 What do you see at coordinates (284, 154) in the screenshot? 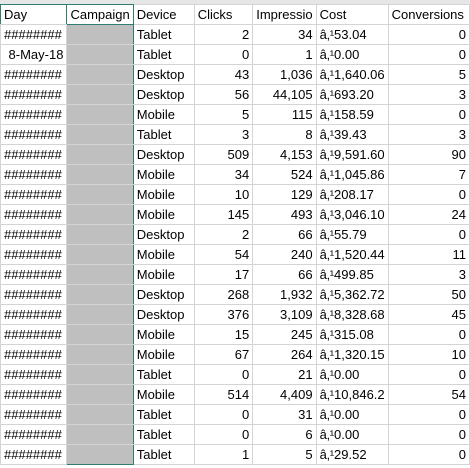
I see `cell-impressions: 4,153` at bounding box center [284, 154].